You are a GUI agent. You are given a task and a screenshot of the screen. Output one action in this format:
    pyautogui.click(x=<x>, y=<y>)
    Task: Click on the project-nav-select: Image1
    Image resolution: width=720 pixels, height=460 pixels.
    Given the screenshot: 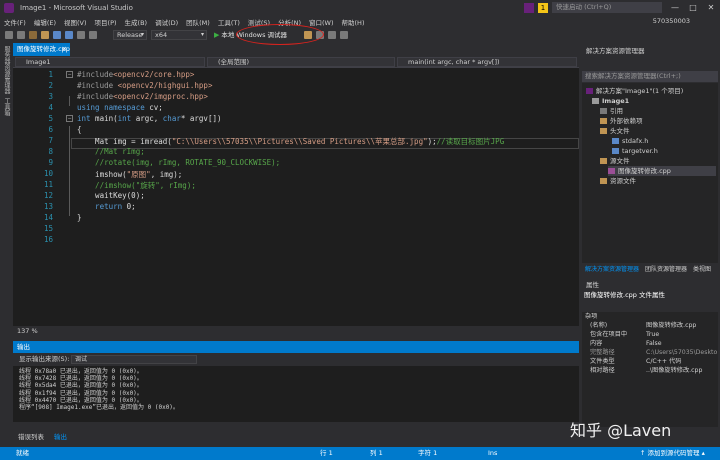 What is the action you would take?
    pyautogui.click(x=110, y=62)
    